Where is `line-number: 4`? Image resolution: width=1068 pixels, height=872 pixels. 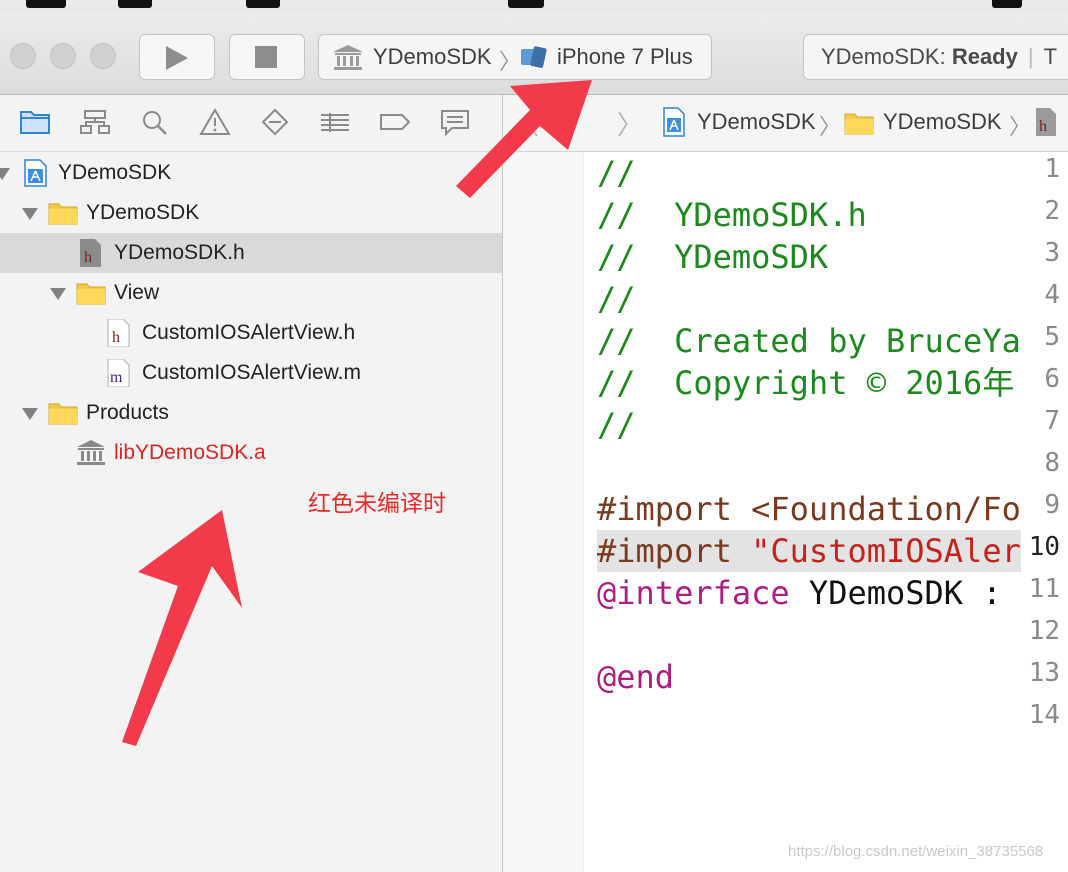
line-number: 4 is located at coordinates (1052, 295).